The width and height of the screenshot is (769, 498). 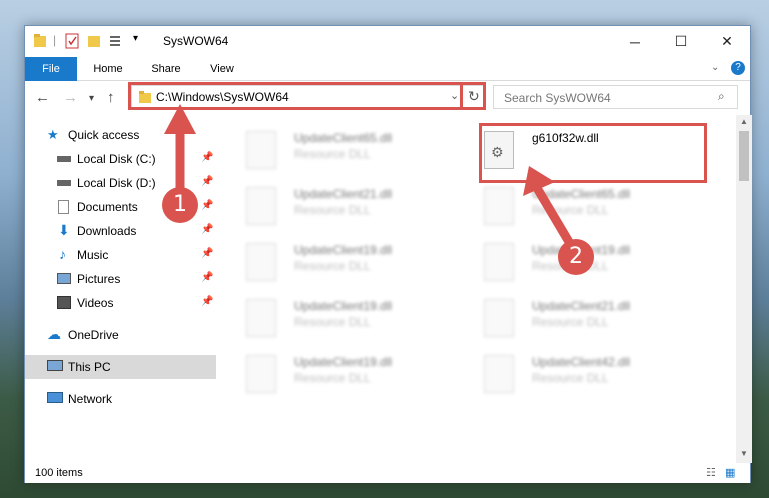 What do you see at coordinates (681, 41) in the screenshot?
I see `maximize-button: ☐` at bounding box center [681, 41].